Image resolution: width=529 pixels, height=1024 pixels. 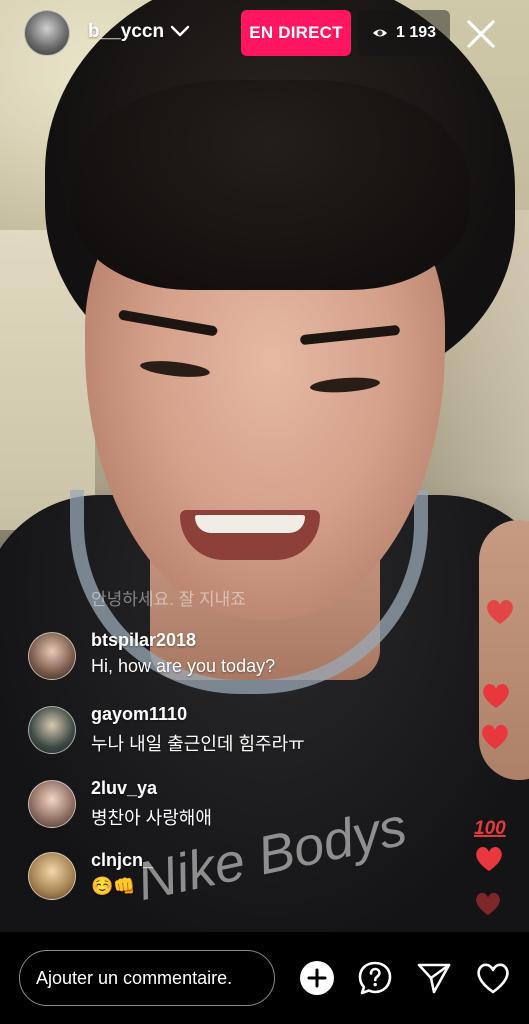 I want to click on host-avatar, so click(x=47, y=33).